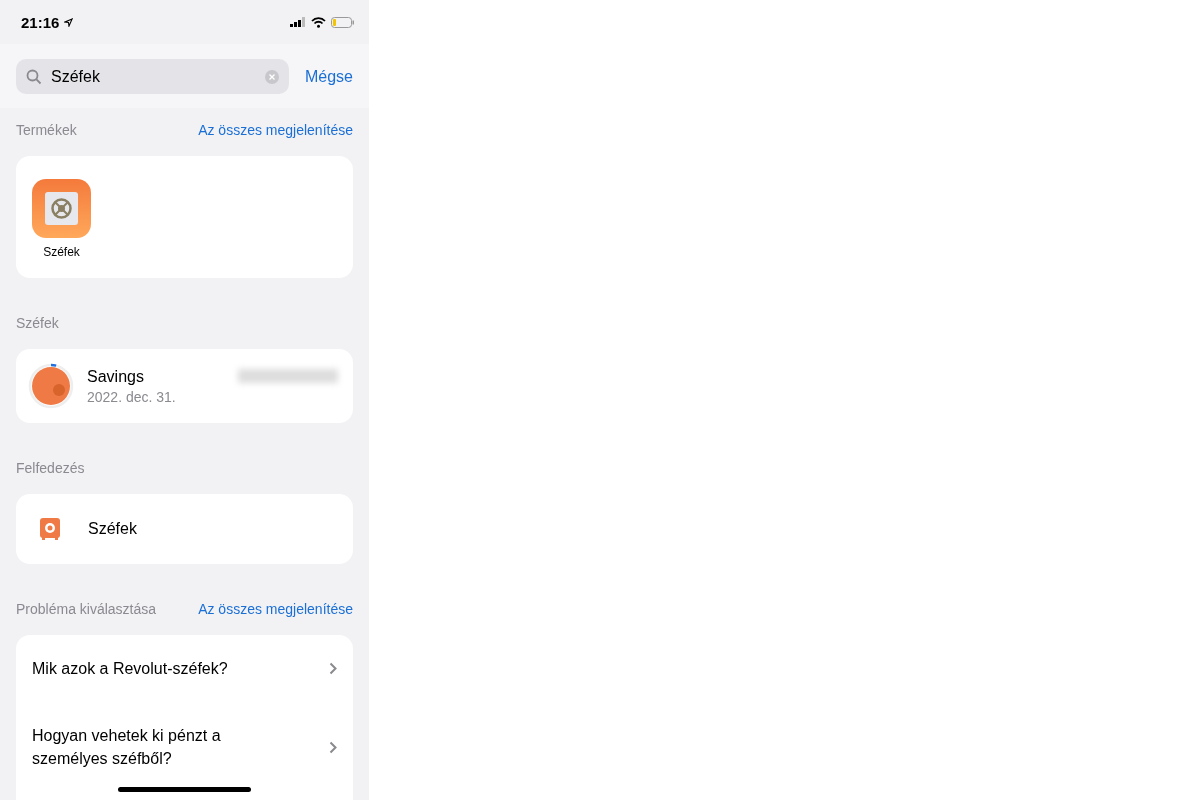  I want to click on section-heading: Széfek, so click(37, 323).